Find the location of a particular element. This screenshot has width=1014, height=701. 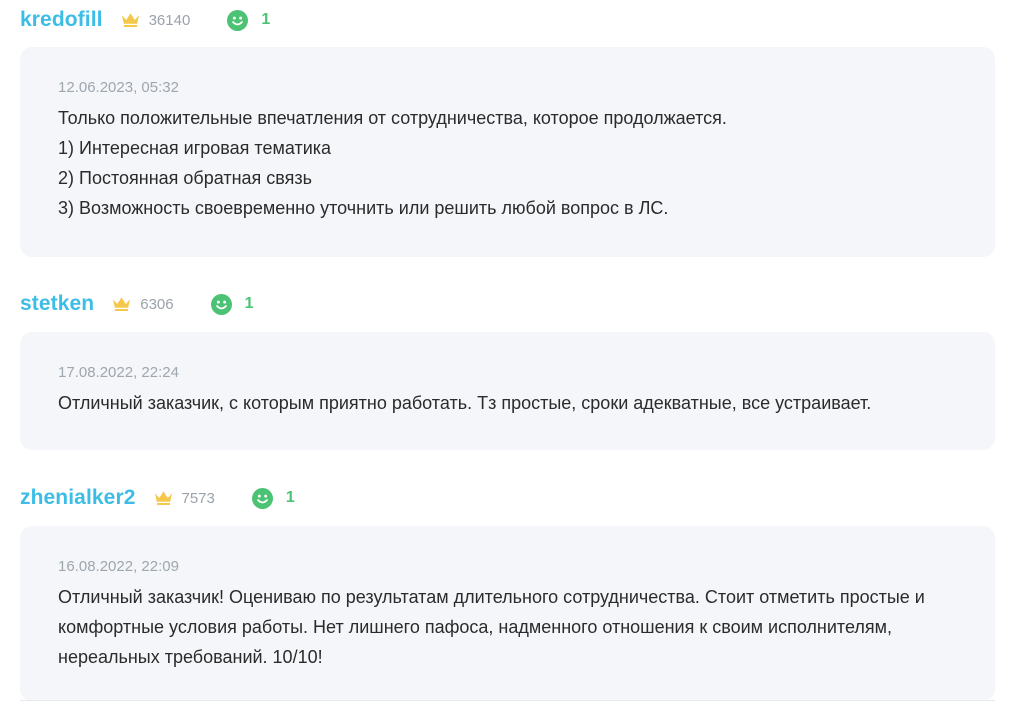

review-date: 16.08.2022, 22:09 is located at coordinates (118, 566).